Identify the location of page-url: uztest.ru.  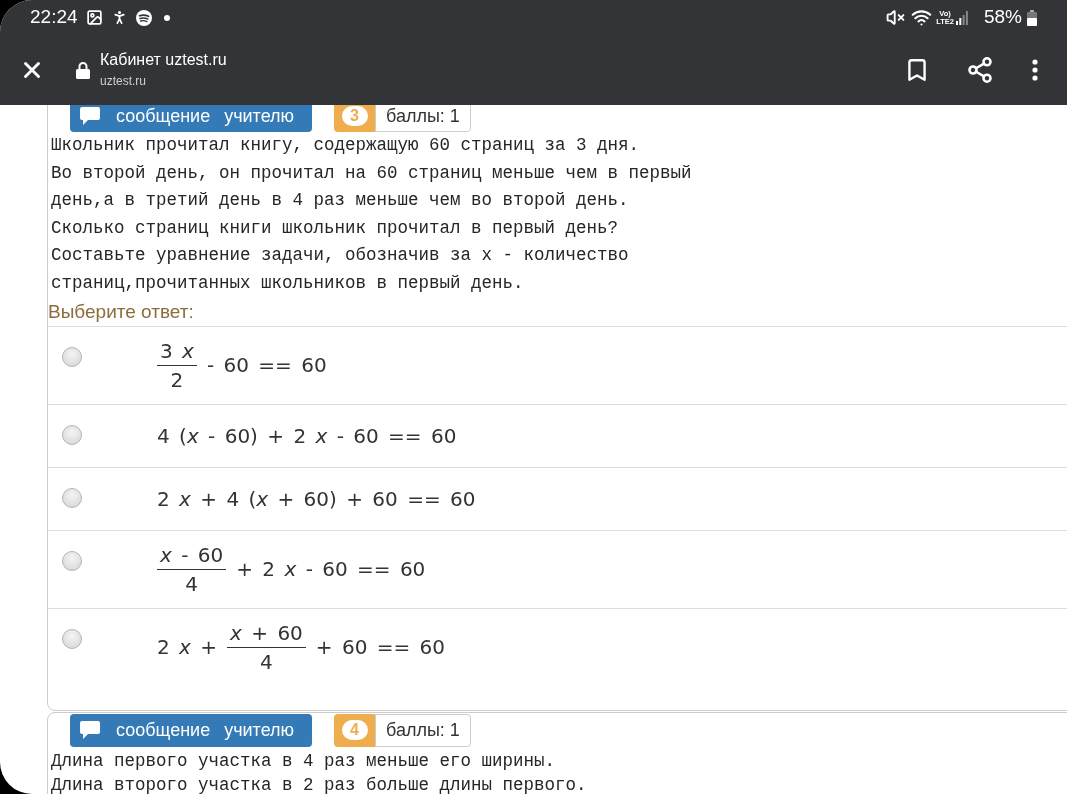
(124, 81).